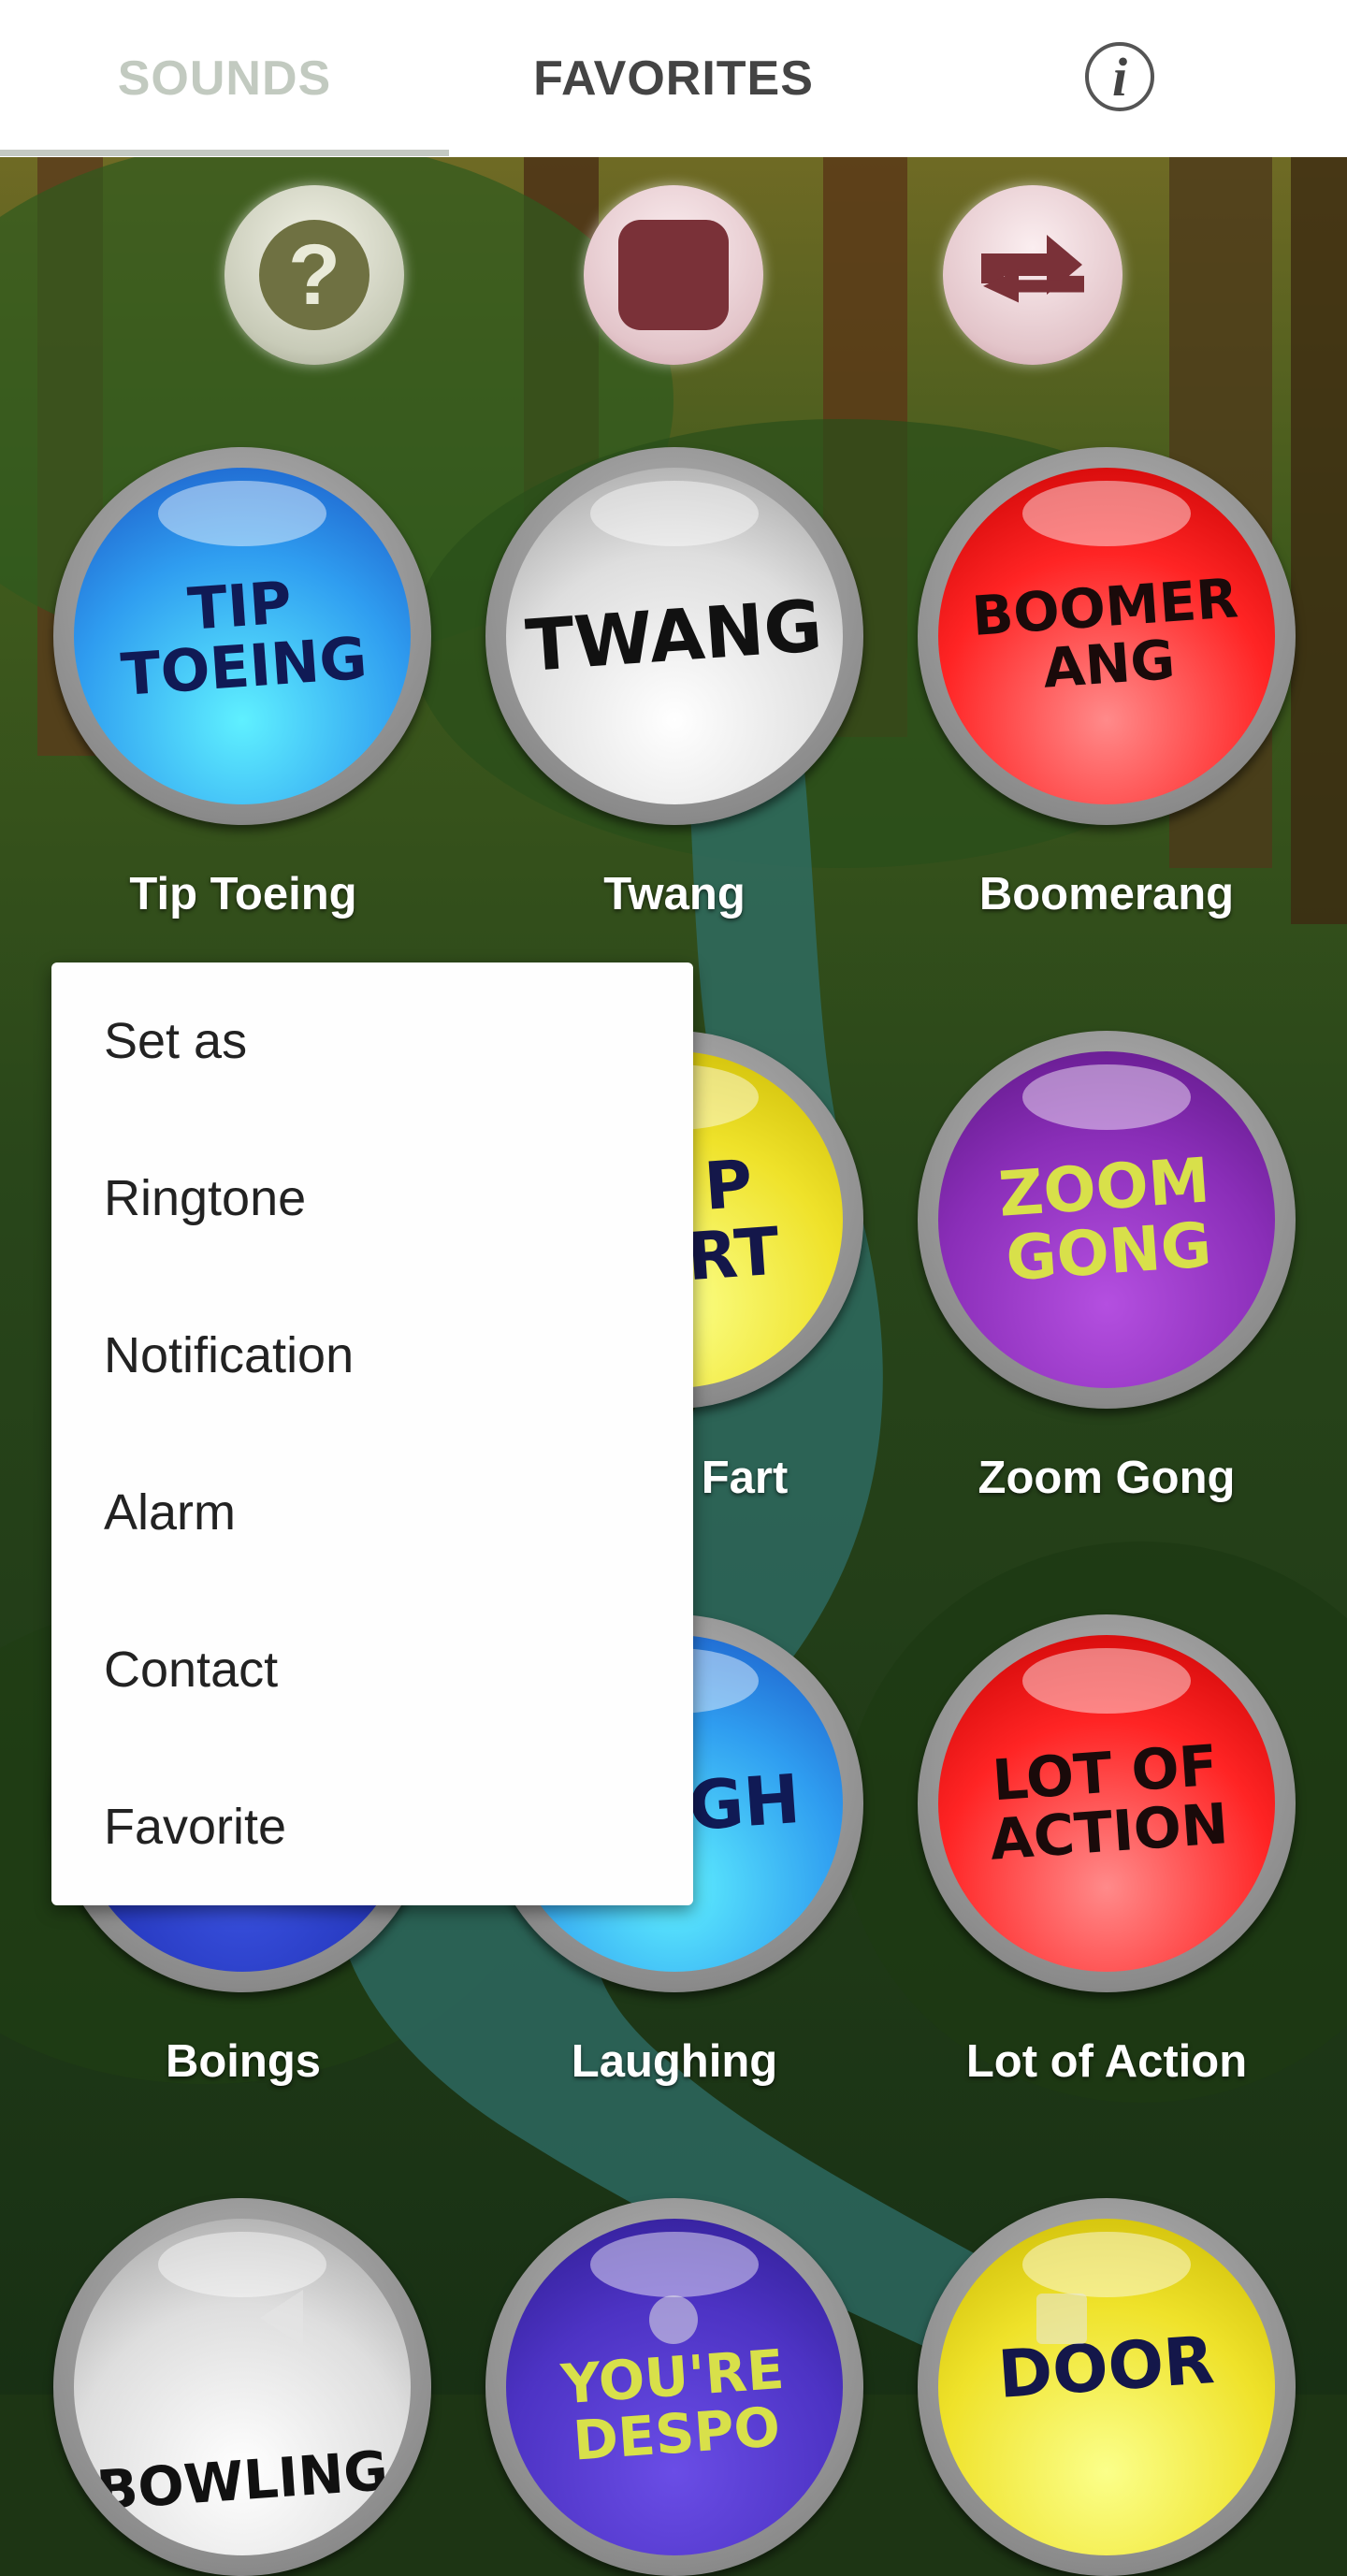  I want to click on back-icon, so click(282, 2318).